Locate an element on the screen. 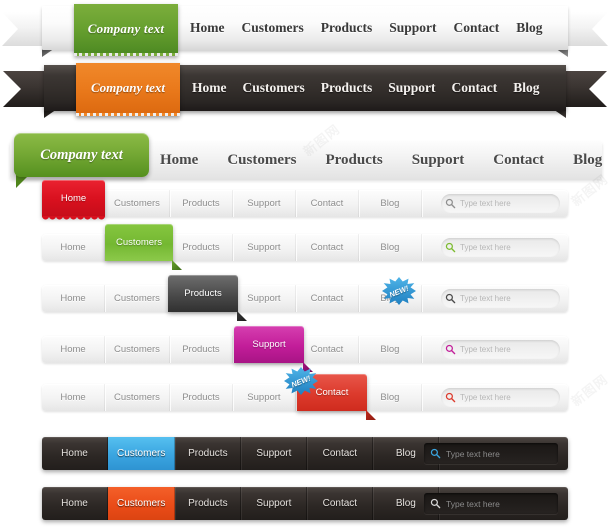 The height and width of the screenshot is (527, 610). brand-logo-green: Company text is located at coordinates (126, 30).